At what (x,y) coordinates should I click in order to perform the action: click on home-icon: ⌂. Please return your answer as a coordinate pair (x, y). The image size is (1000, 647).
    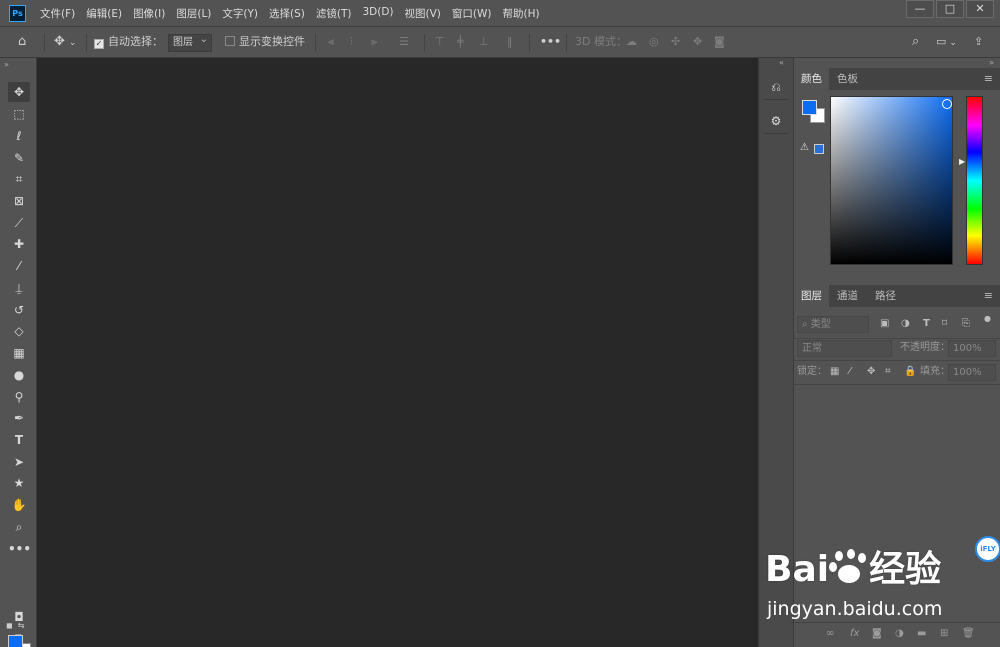
    Looking at the image, I should click on (22, 42).